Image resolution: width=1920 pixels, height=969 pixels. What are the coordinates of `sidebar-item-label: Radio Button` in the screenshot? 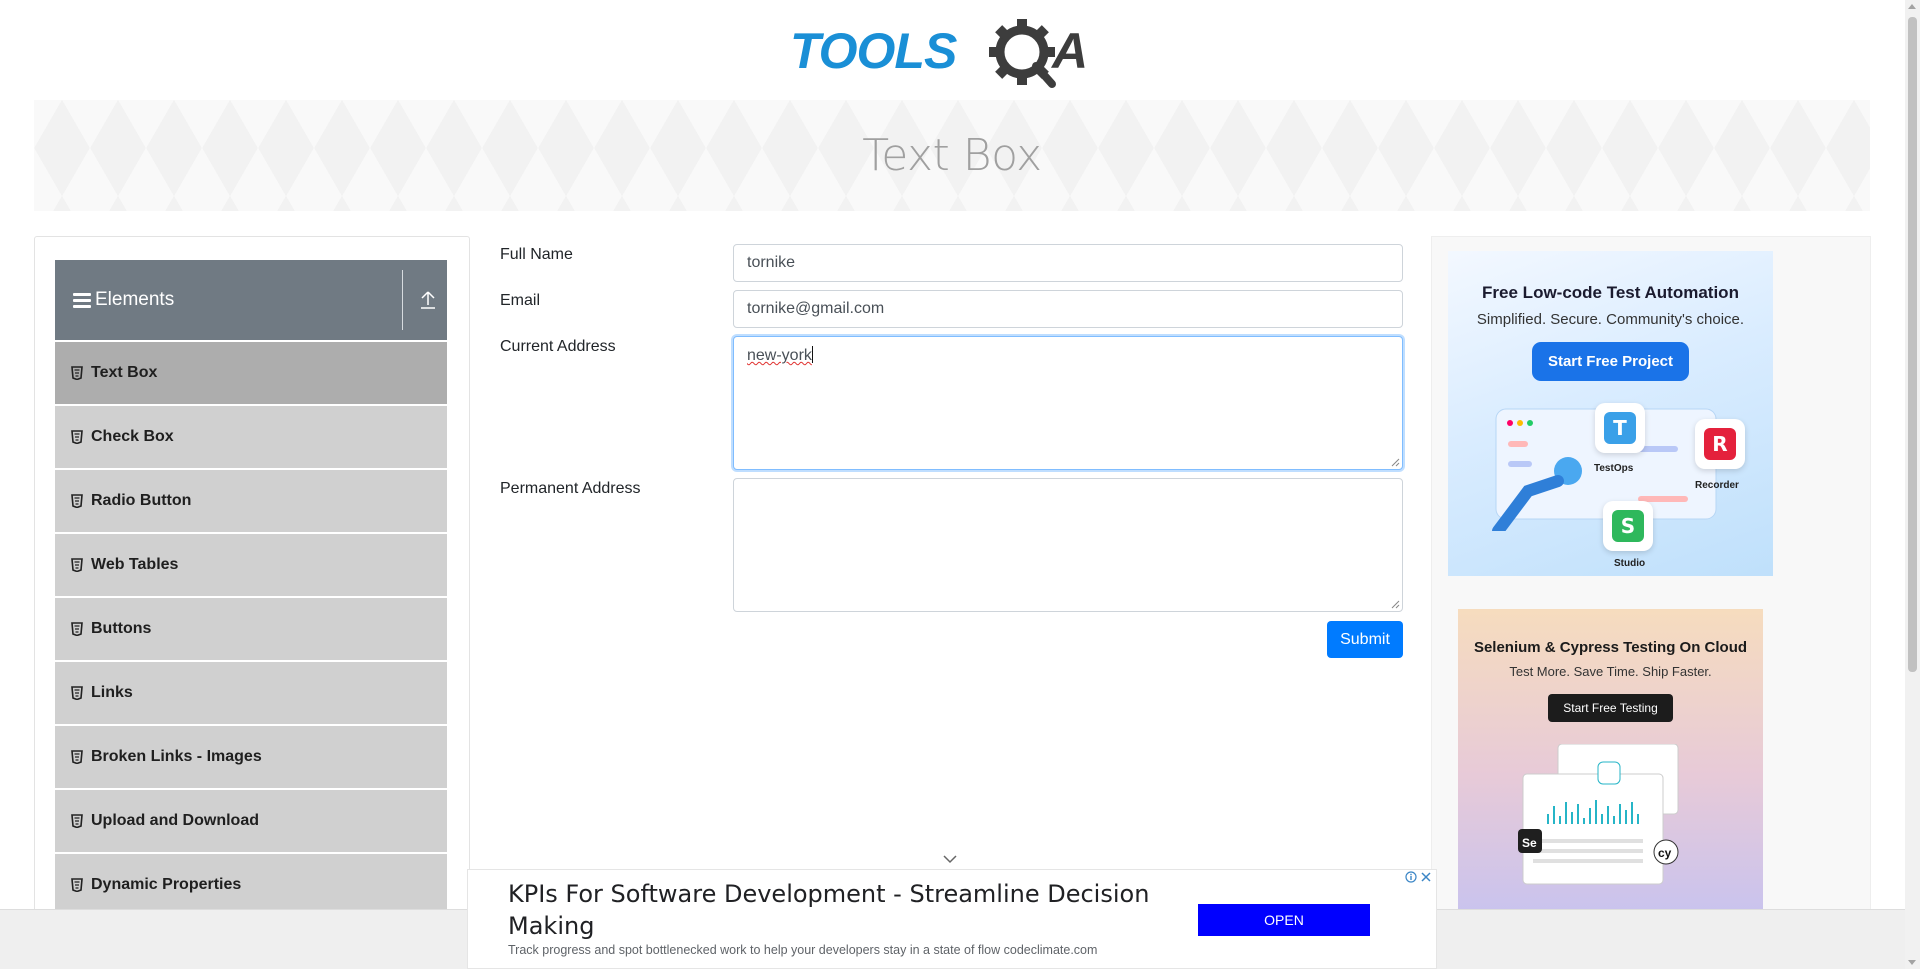 It's located at (141, 500).